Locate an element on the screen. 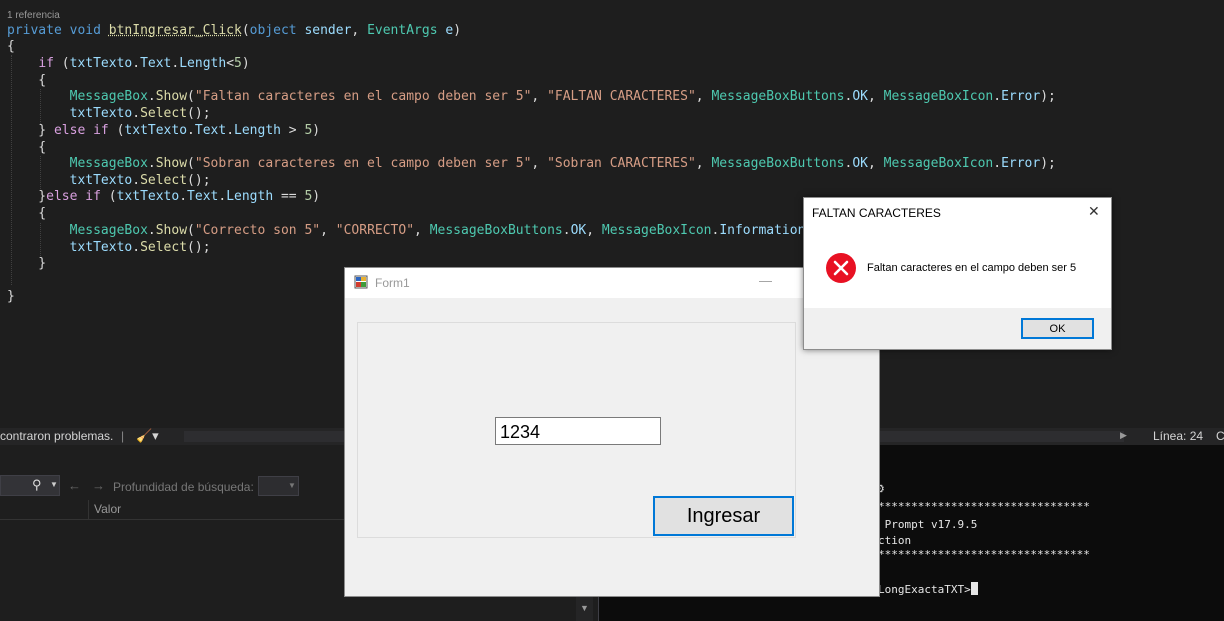  code-line-14: txtTexto.Select(); is located at coordinates (109, 247).